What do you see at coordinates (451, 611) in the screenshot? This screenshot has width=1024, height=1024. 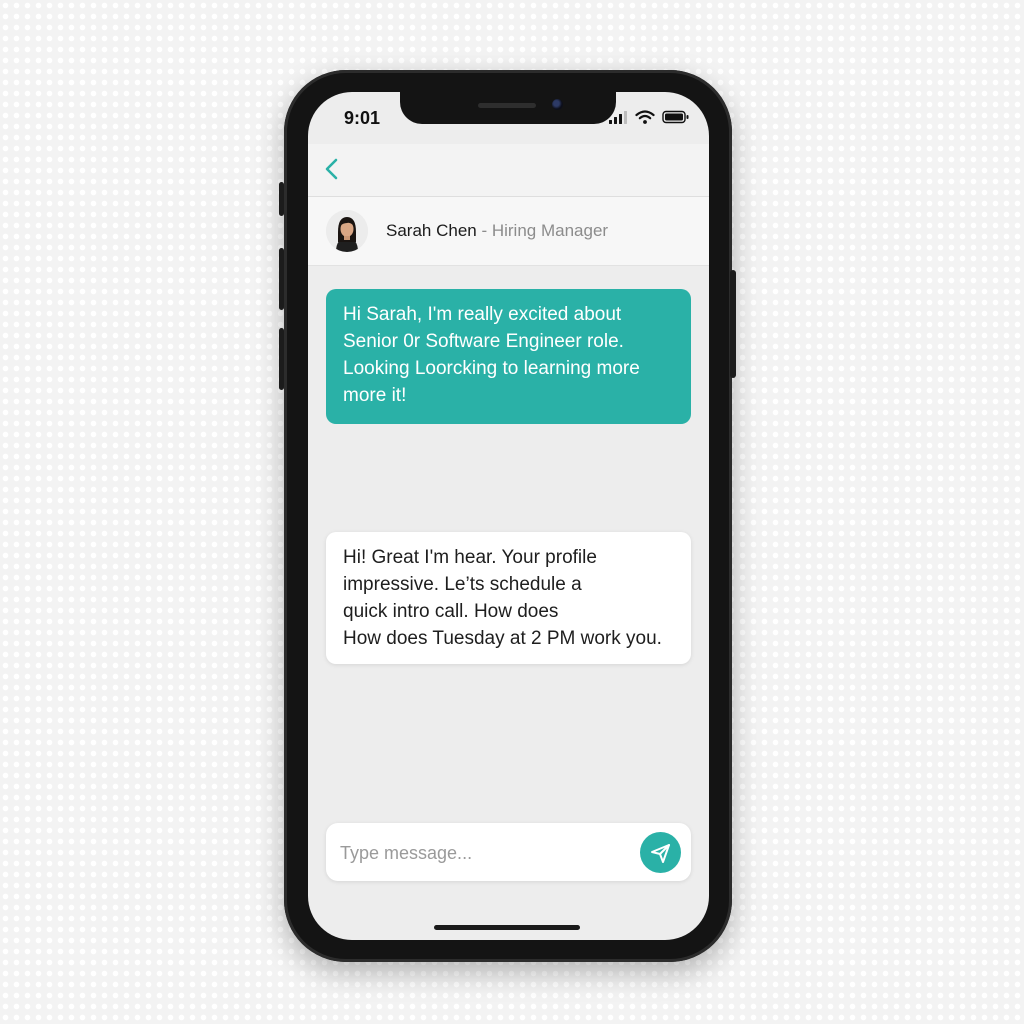 I see `message-line: quick intro call. How does` at bounding box center [451, 611].